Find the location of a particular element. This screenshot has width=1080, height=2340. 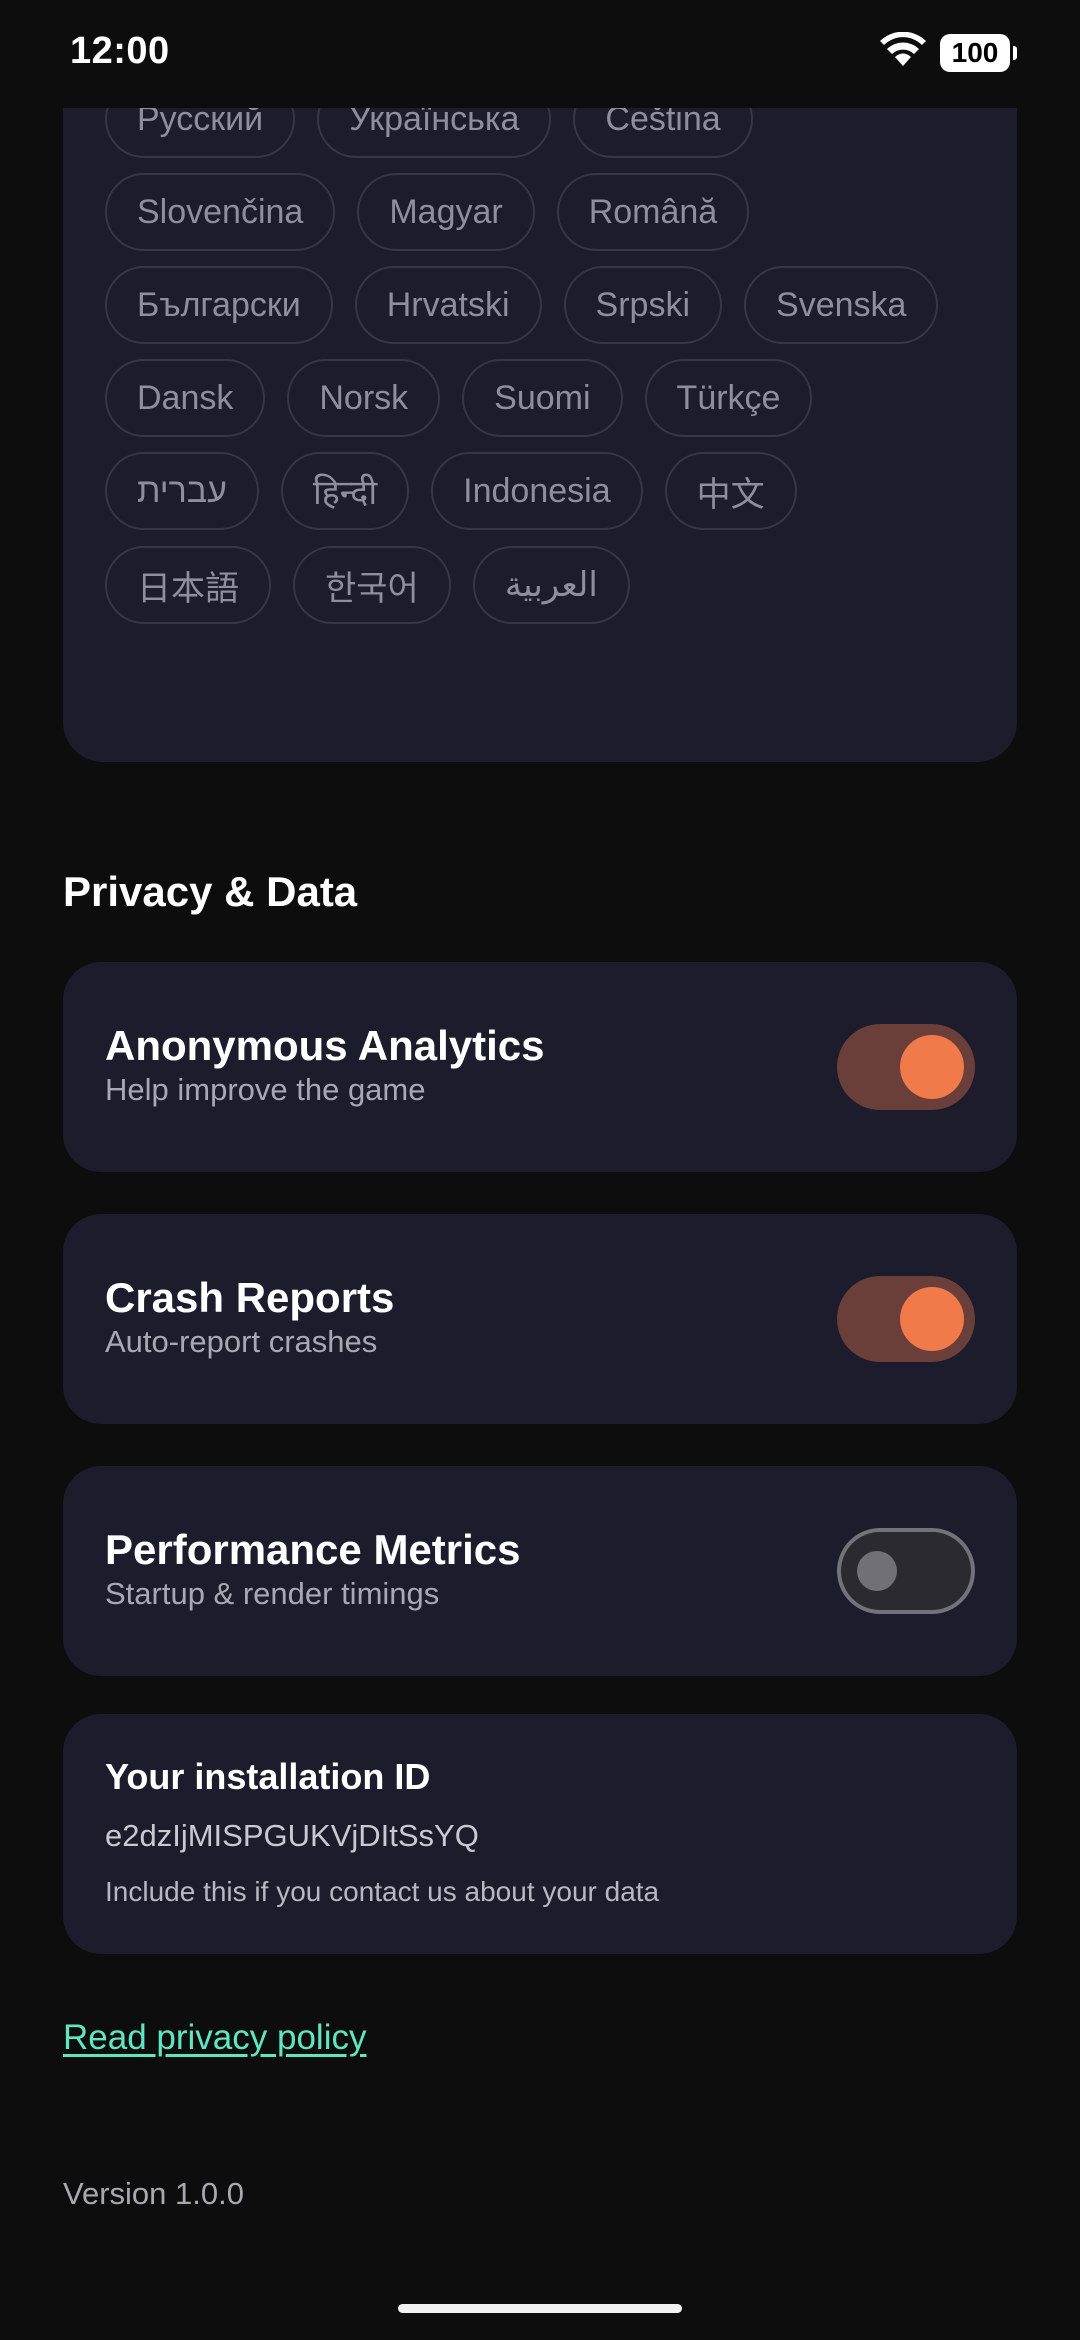

language-row: Dansk Norsk Suomi Türkçe is located at coordinates (545, 399).